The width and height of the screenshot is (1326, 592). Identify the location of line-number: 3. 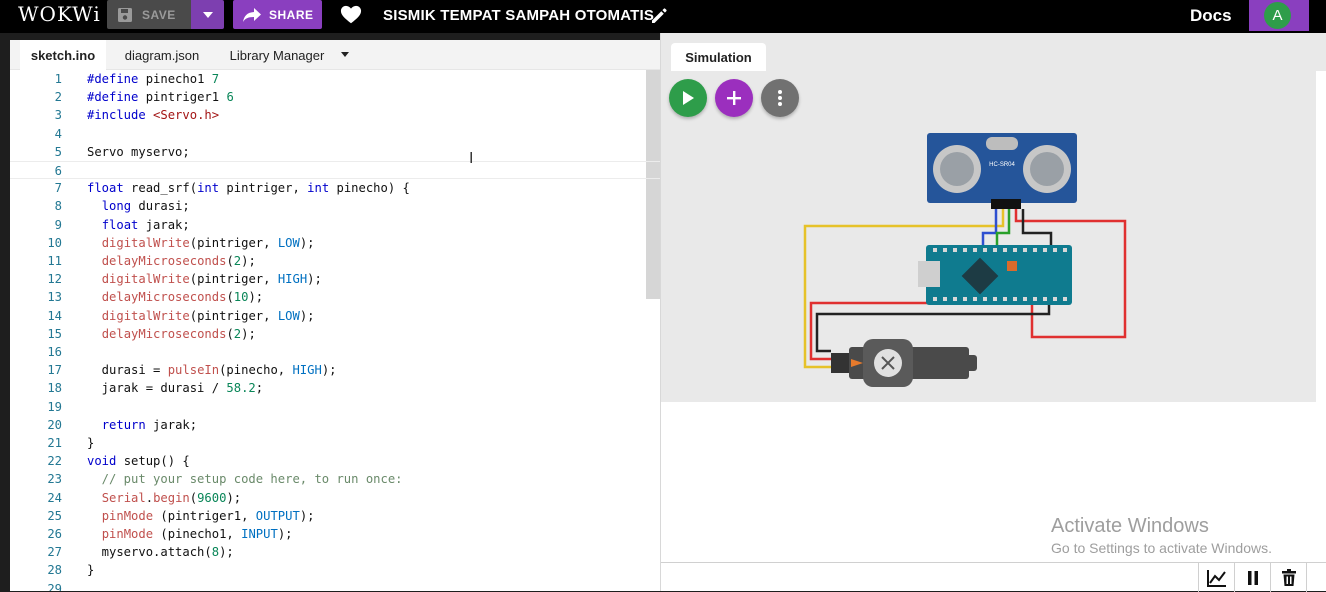
(58, 115).